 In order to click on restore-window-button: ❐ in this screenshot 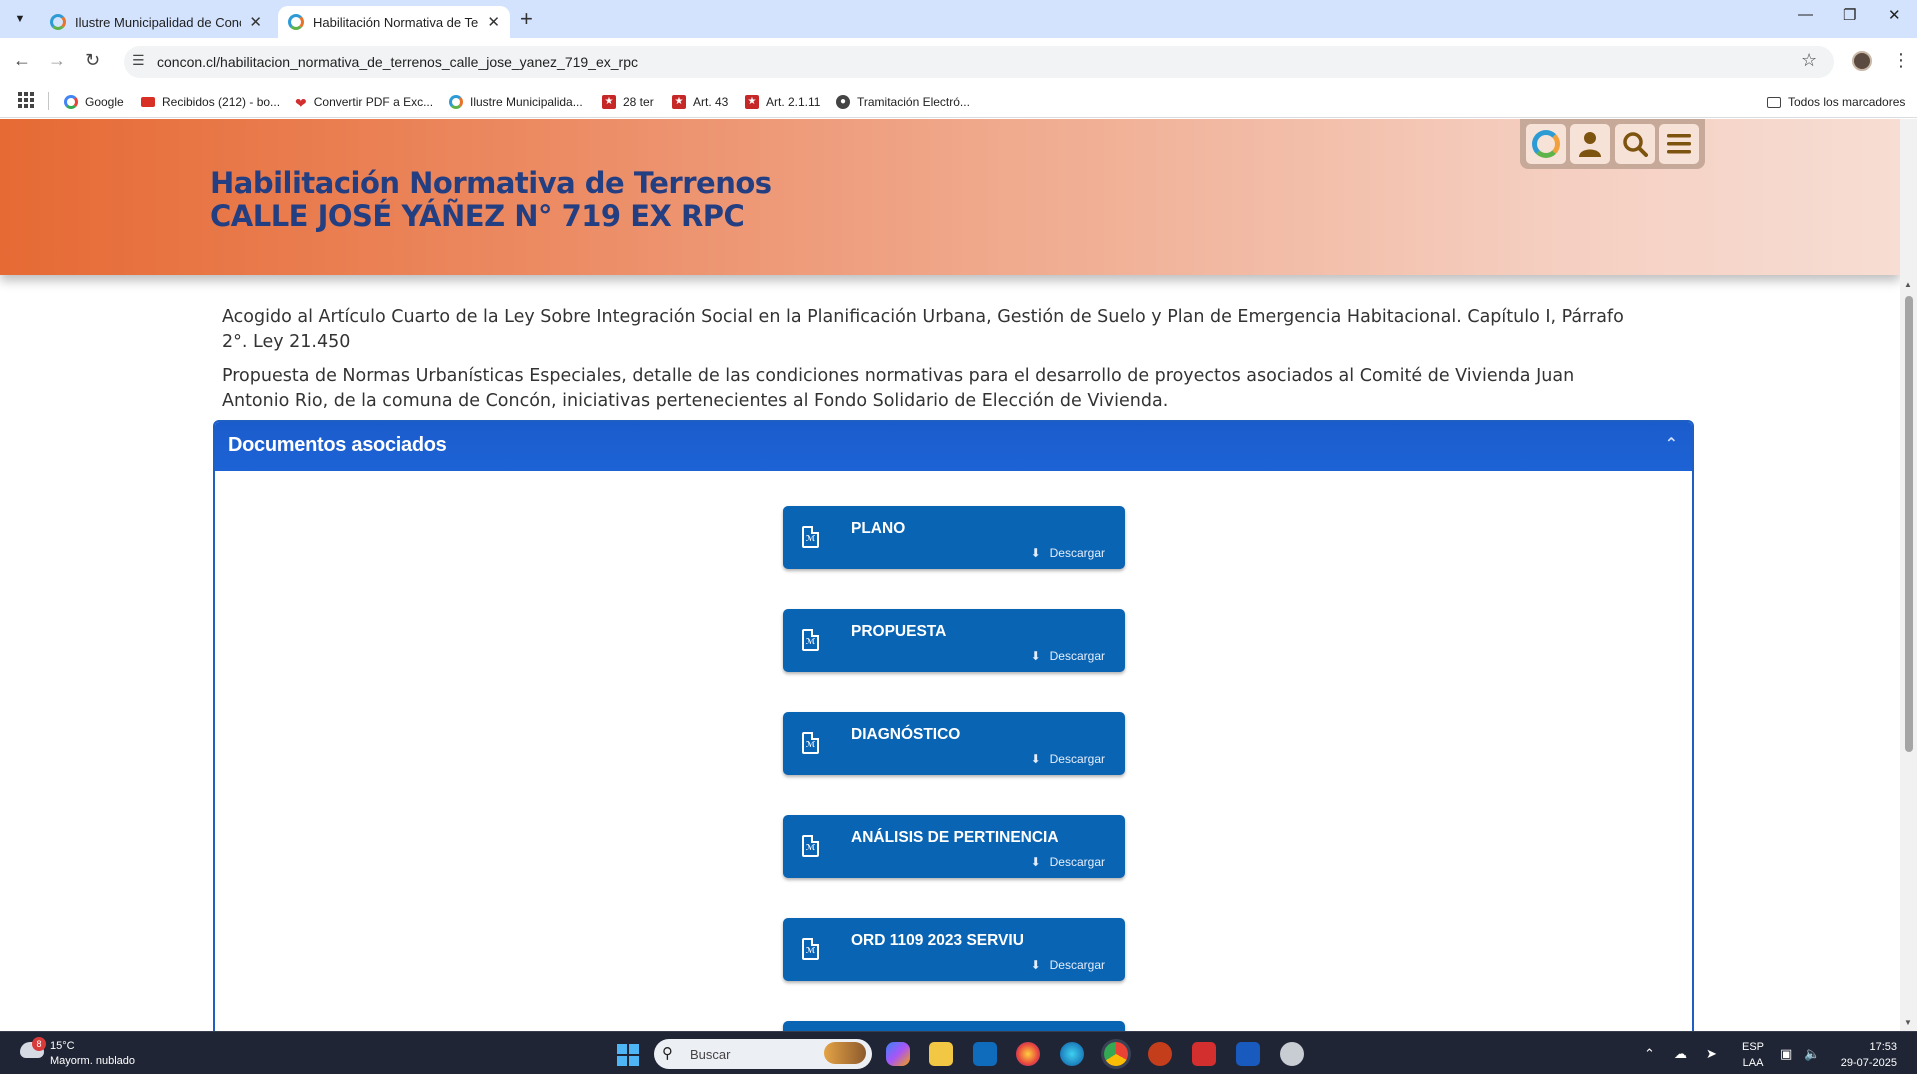, I will do `click(1849, 15)`.